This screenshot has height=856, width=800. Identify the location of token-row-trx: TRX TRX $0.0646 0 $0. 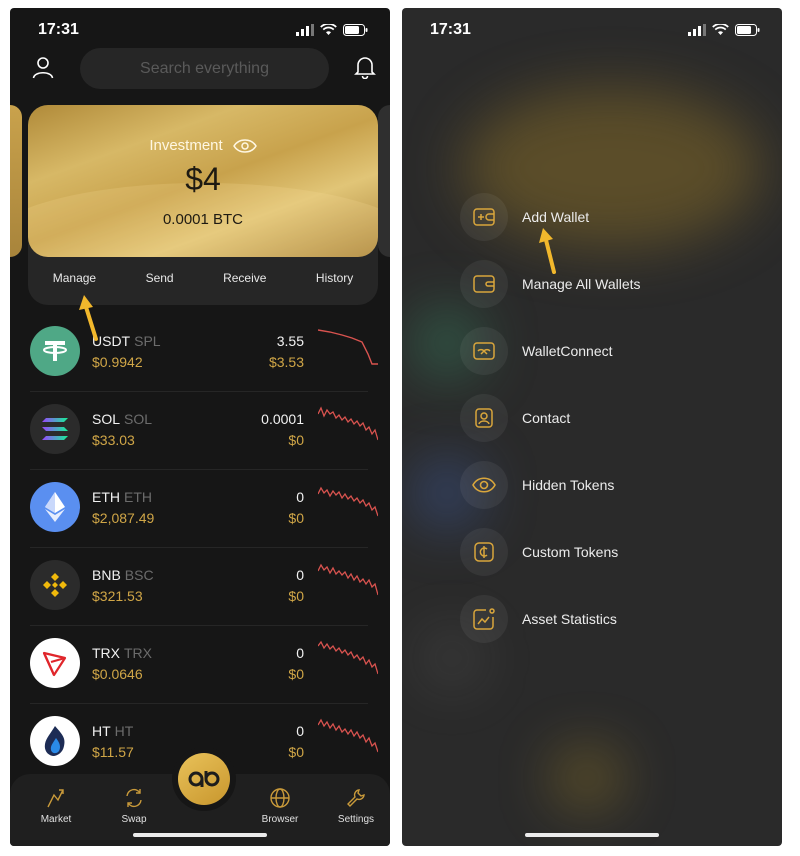
(195, 665).